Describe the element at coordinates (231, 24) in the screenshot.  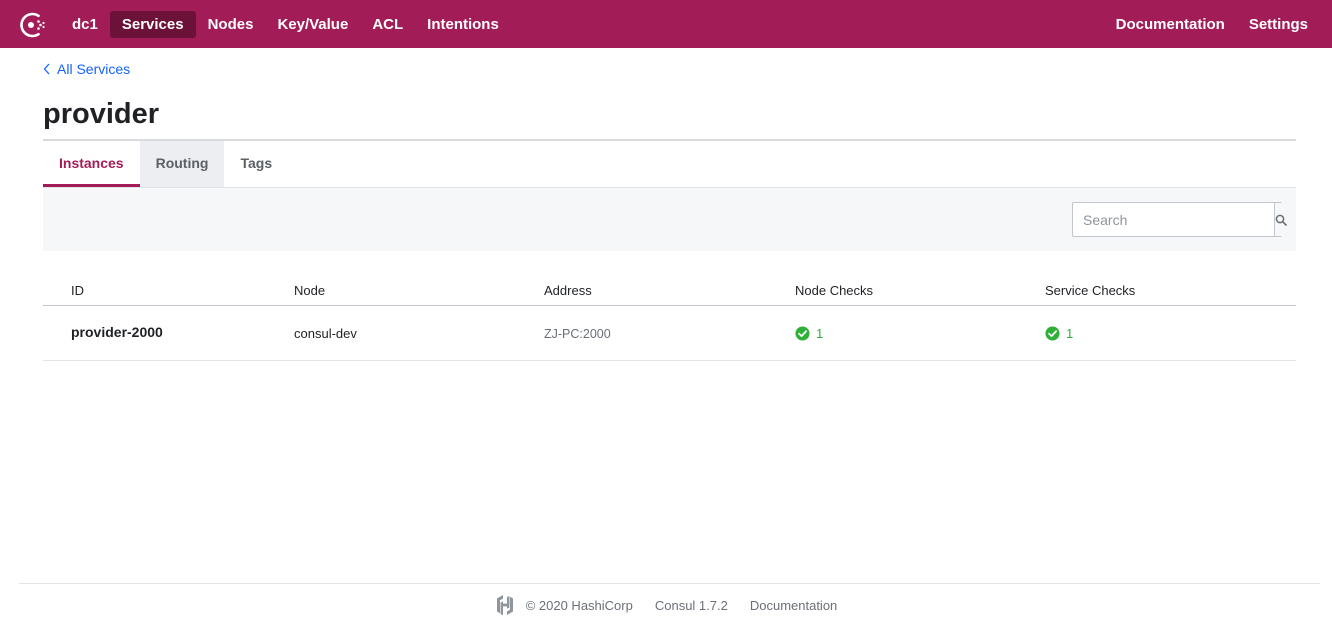
I see `nav-nodes: Nodes` at that location.